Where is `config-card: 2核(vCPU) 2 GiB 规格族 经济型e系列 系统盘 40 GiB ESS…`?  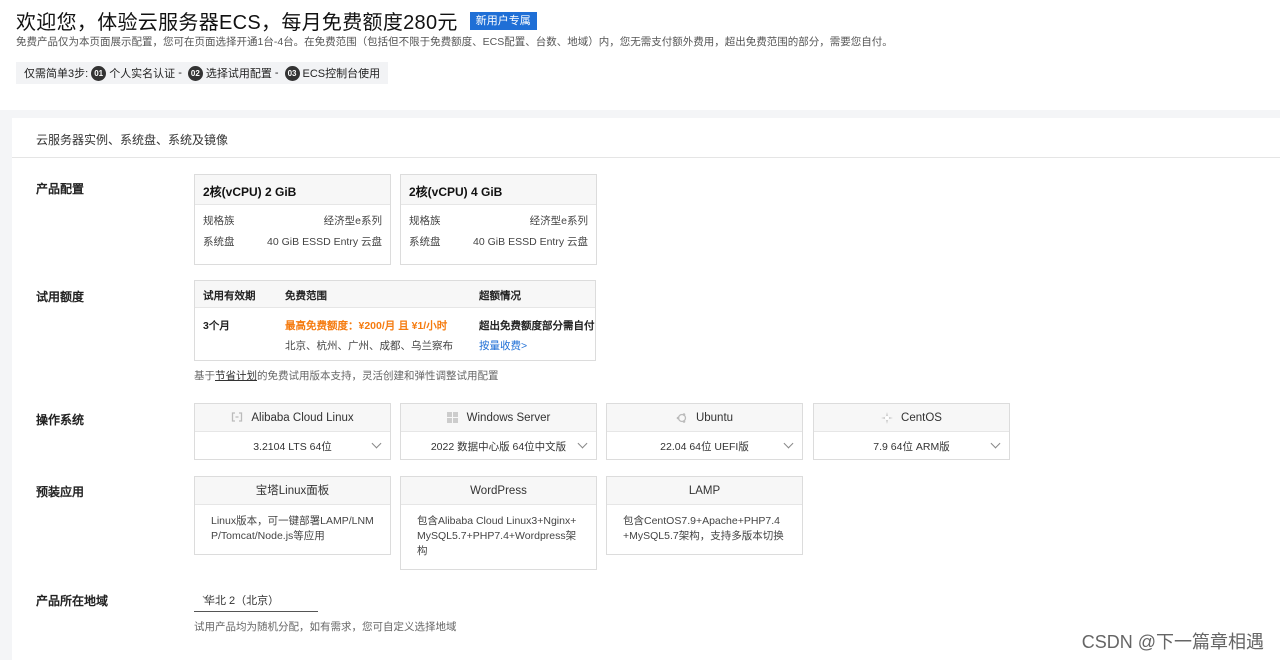 config-card: 2核(vCPU) 2 GiB 规格族 经济型e系列 系统盘 40 GiB ESS… is located at coordinates (292, 219).